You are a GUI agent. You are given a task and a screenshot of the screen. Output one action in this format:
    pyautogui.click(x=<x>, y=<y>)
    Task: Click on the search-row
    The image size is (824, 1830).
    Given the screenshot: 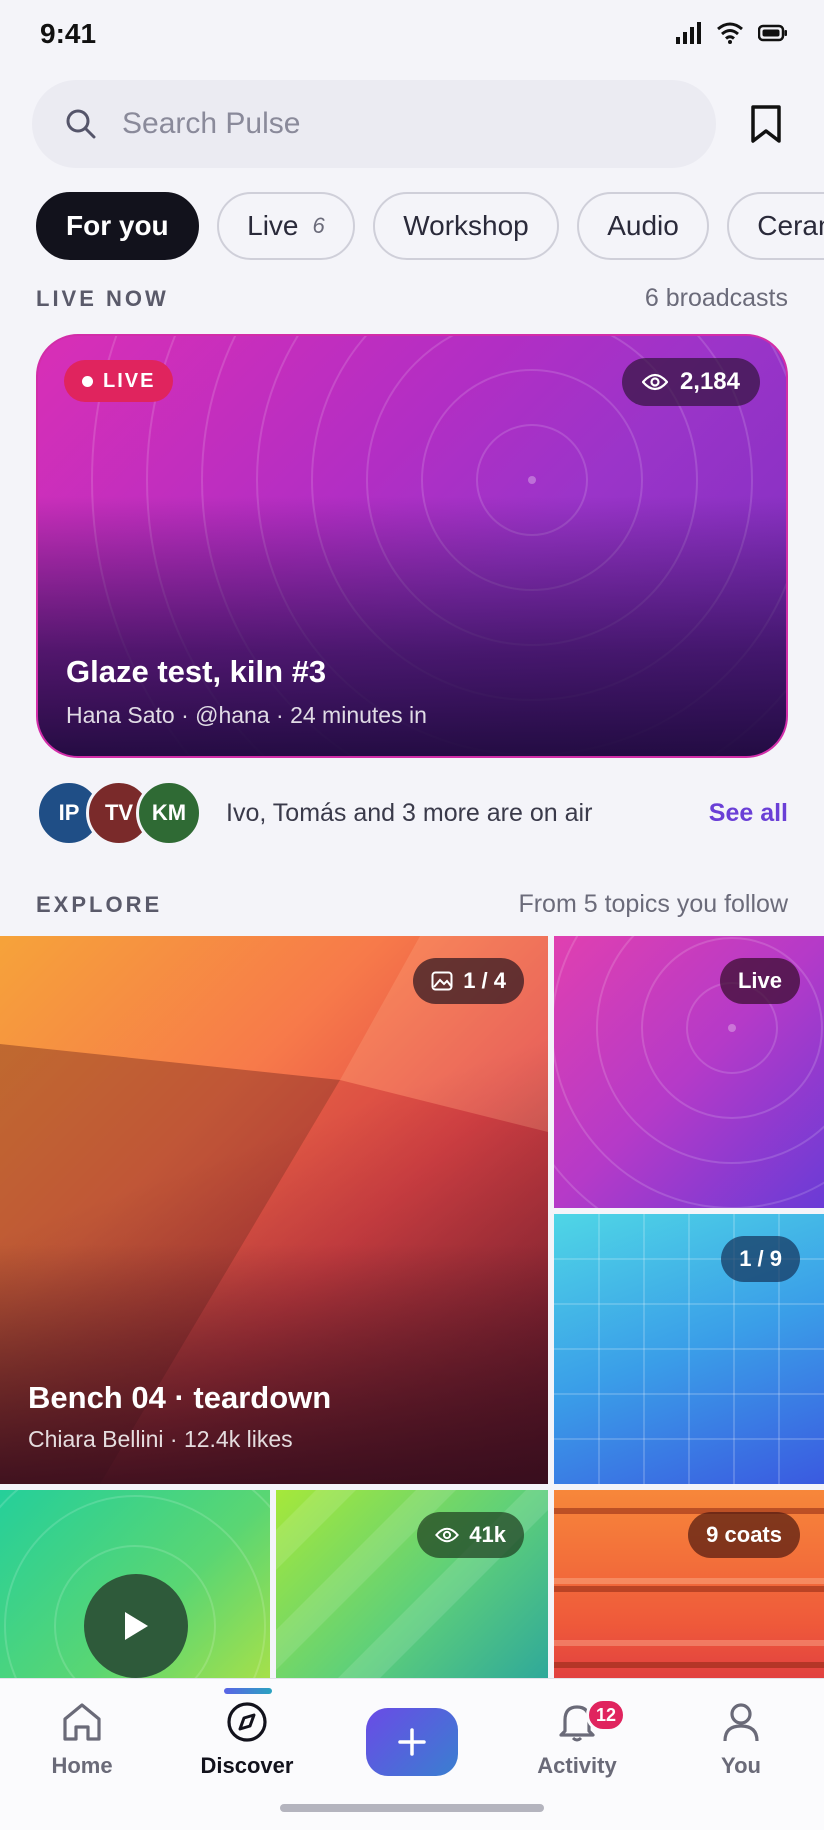 What is the action you would take?
    pyautogui.click(x=412, y=124)
    